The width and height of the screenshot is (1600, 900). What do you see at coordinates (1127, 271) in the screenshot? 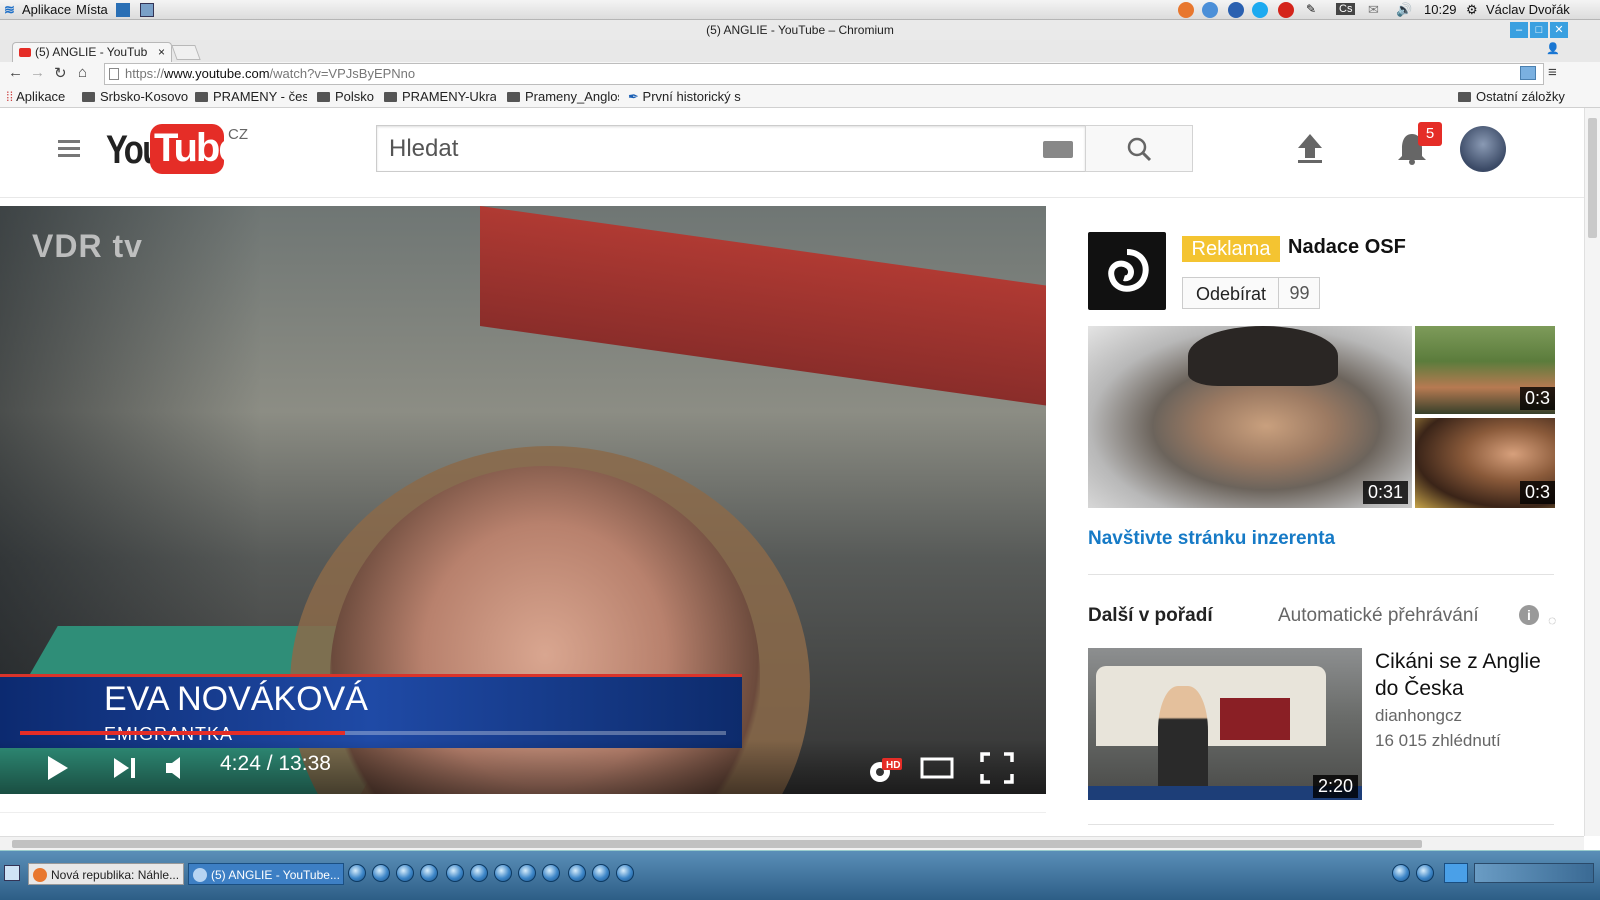
I see `advertiser-logo` at bounding box center [1127, 271].